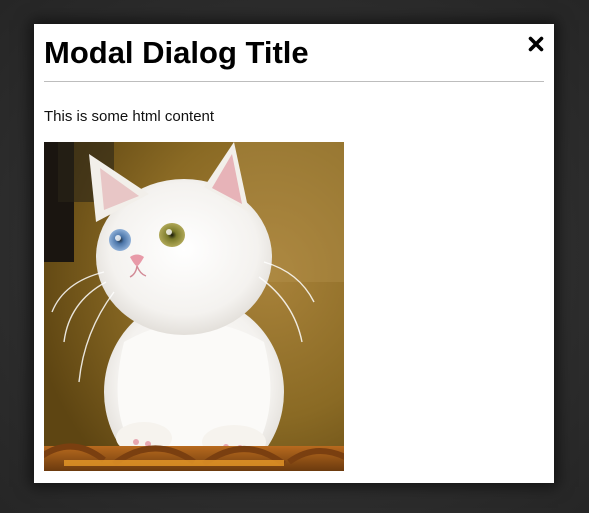 This screenshot has height=513, width=589. I want to click on body-text: This is some html content, so click(129, 116).